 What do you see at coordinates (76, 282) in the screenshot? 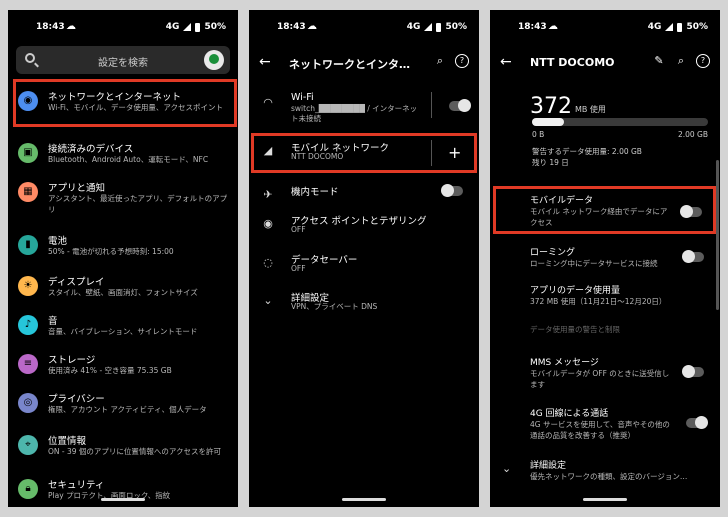
I see `settings-item-title: ディスプレイ` at bounding box center [76, 282].